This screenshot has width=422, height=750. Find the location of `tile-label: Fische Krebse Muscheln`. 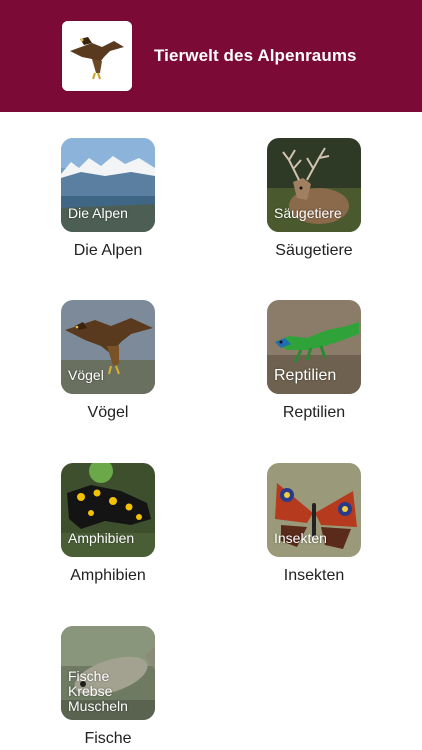

tile-label: Fische Krebse Muscheln is located at coordinates (98, 691).